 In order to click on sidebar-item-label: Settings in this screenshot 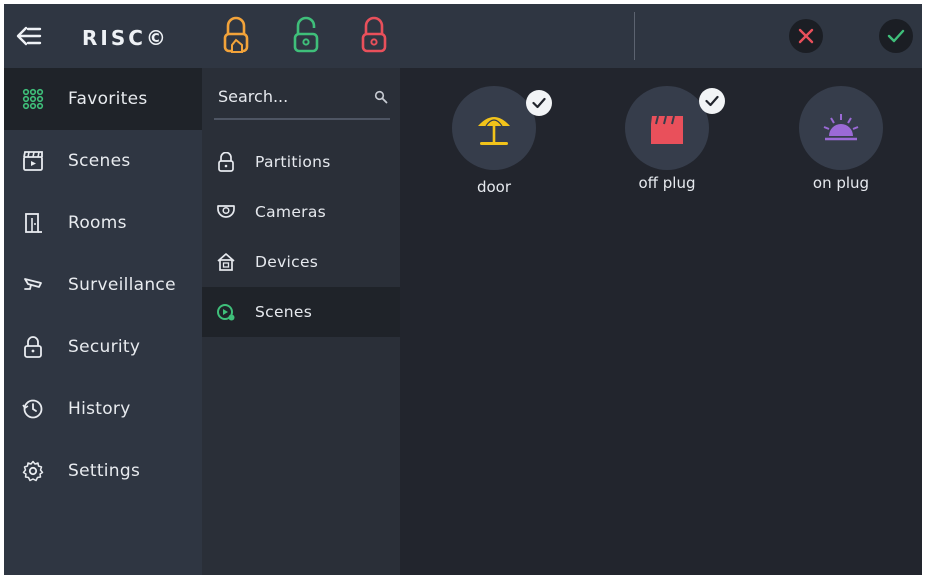, I will do `click(104, 471)`.